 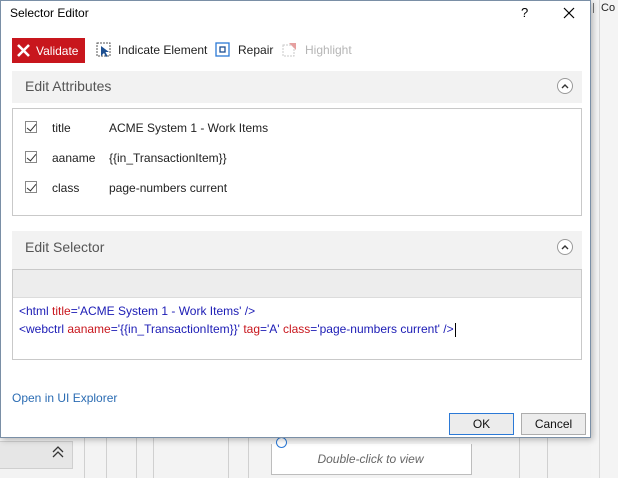 I want to click on edit-attributes-title: Edit Attributes, so click(x=68, y=86).